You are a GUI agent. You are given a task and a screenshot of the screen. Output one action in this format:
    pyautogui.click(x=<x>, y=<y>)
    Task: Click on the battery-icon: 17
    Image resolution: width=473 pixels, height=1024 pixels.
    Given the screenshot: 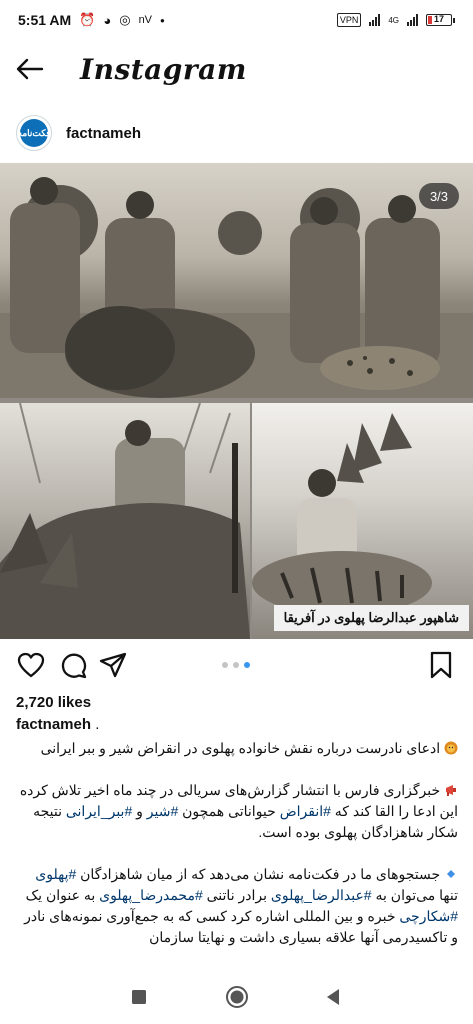 What is the action you would take?
    pyautogui.click(x=440, y=20)
    